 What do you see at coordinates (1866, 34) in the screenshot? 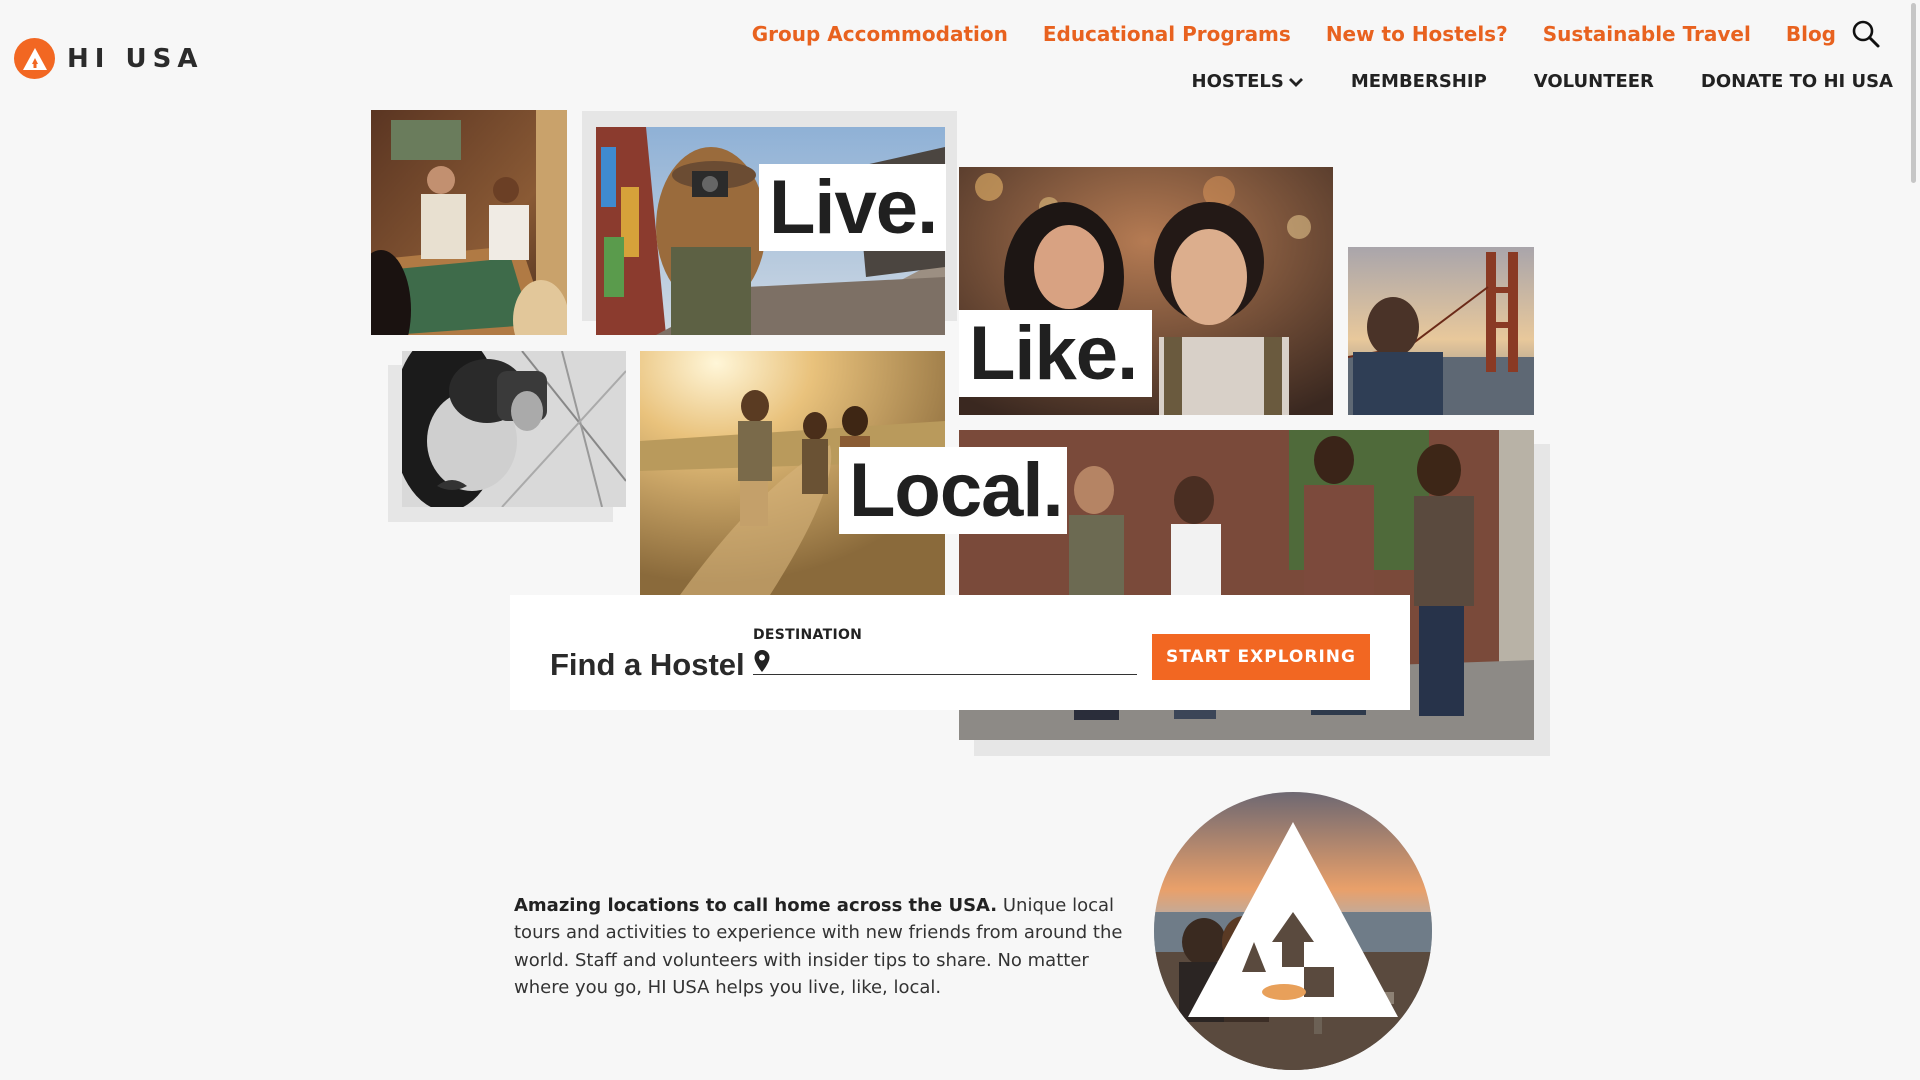
I see `search-icon` at bounding box center [1866, 34].